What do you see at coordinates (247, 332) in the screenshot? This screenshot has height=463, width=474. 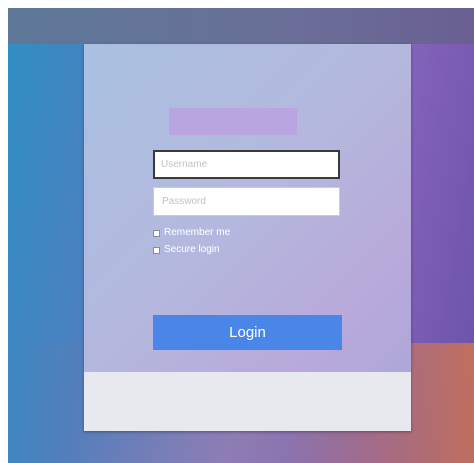 I see `login-button: Login` at bounding box center [247, 332].